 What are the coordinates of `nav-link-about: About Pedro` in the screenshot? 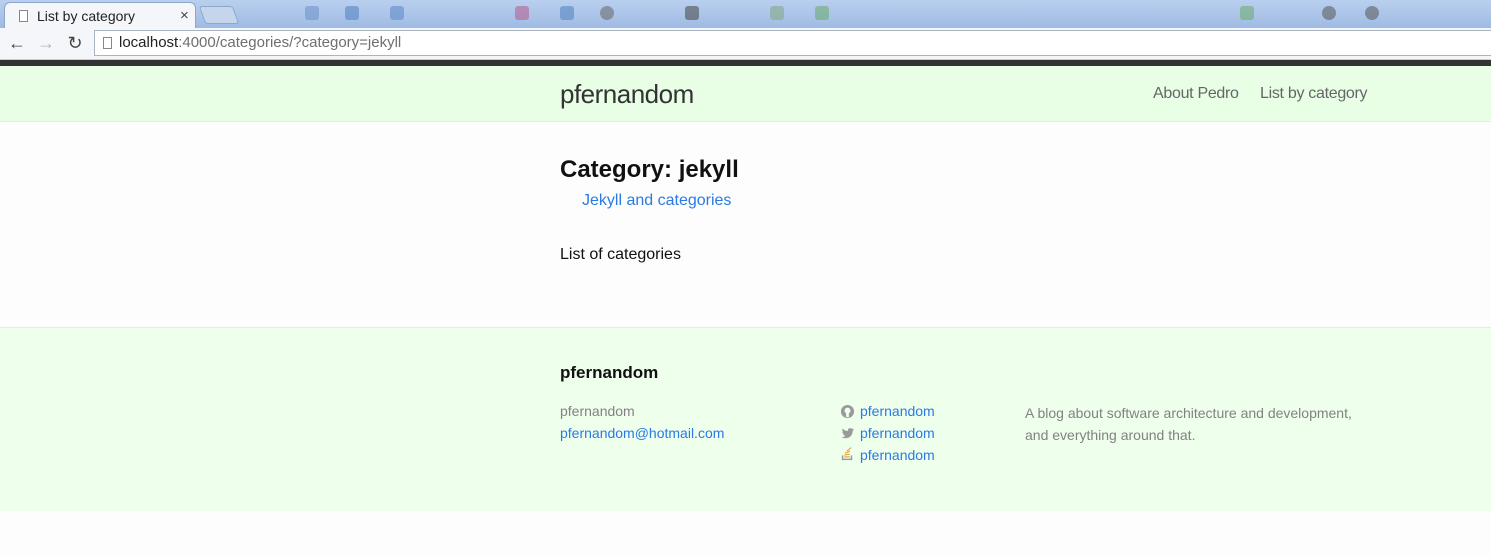 It's located at (1196, 94).